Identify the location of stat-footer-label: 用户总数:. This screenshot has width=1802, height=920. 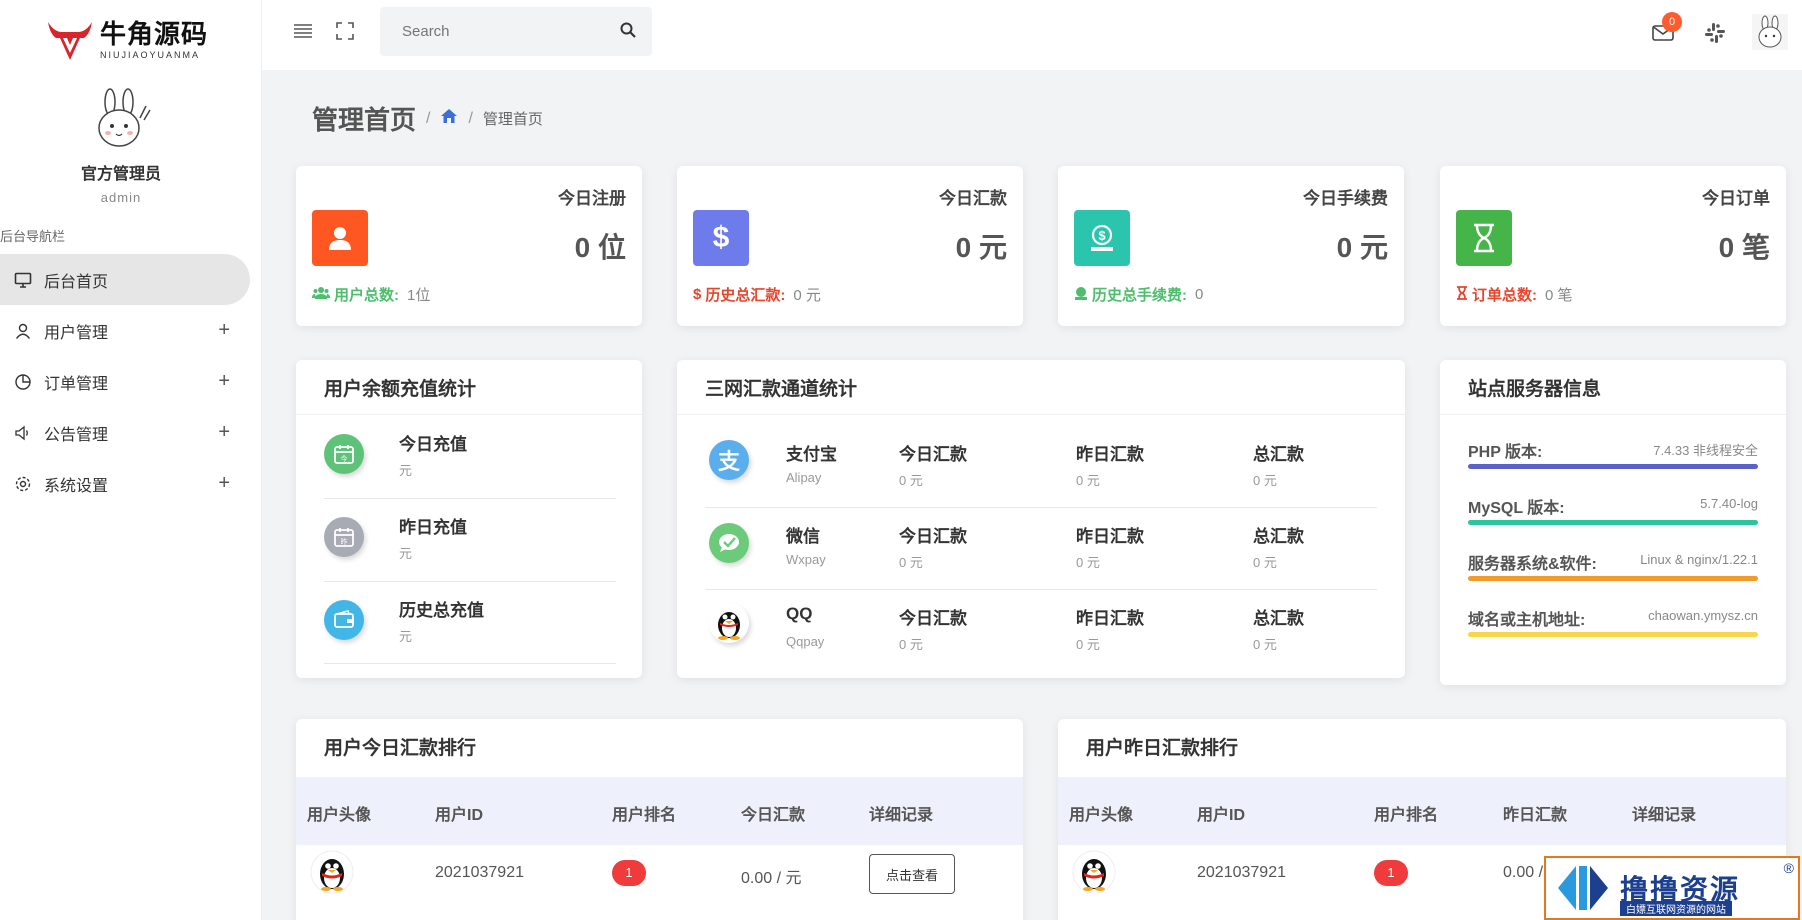
(366, 295).